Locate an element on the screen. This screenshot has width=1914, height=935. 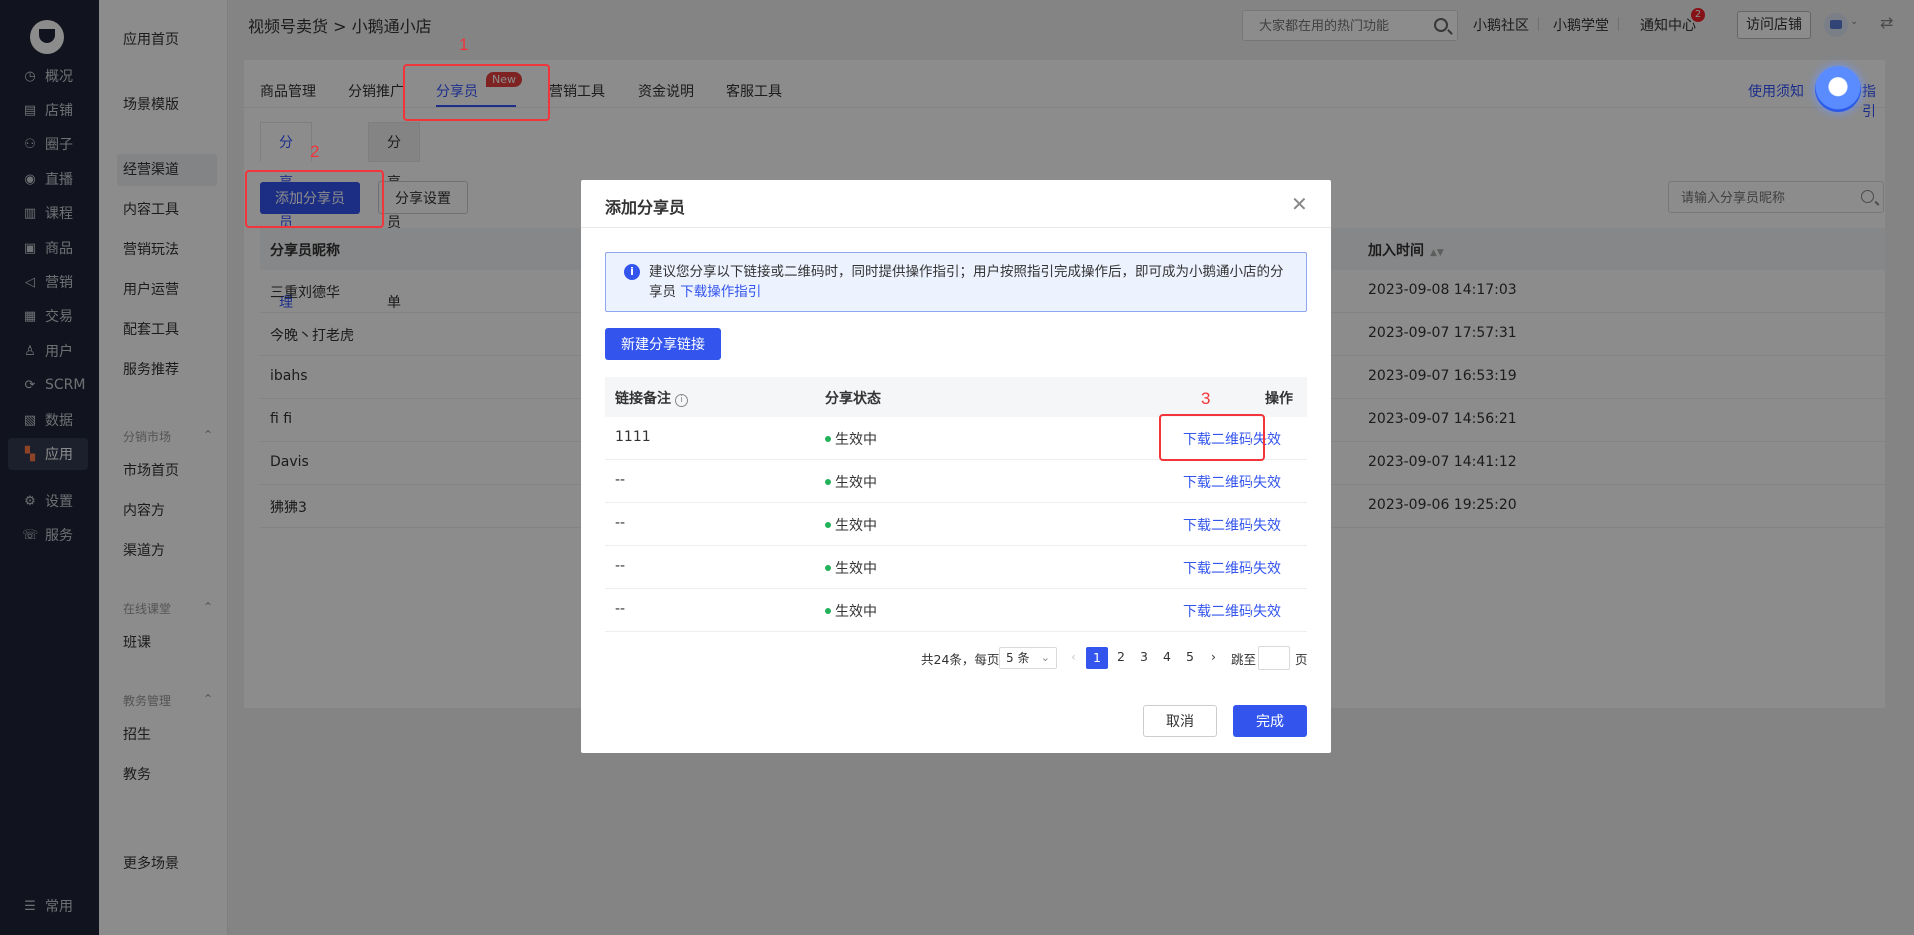
jump-page-input is located at coordinates (1274, 658).